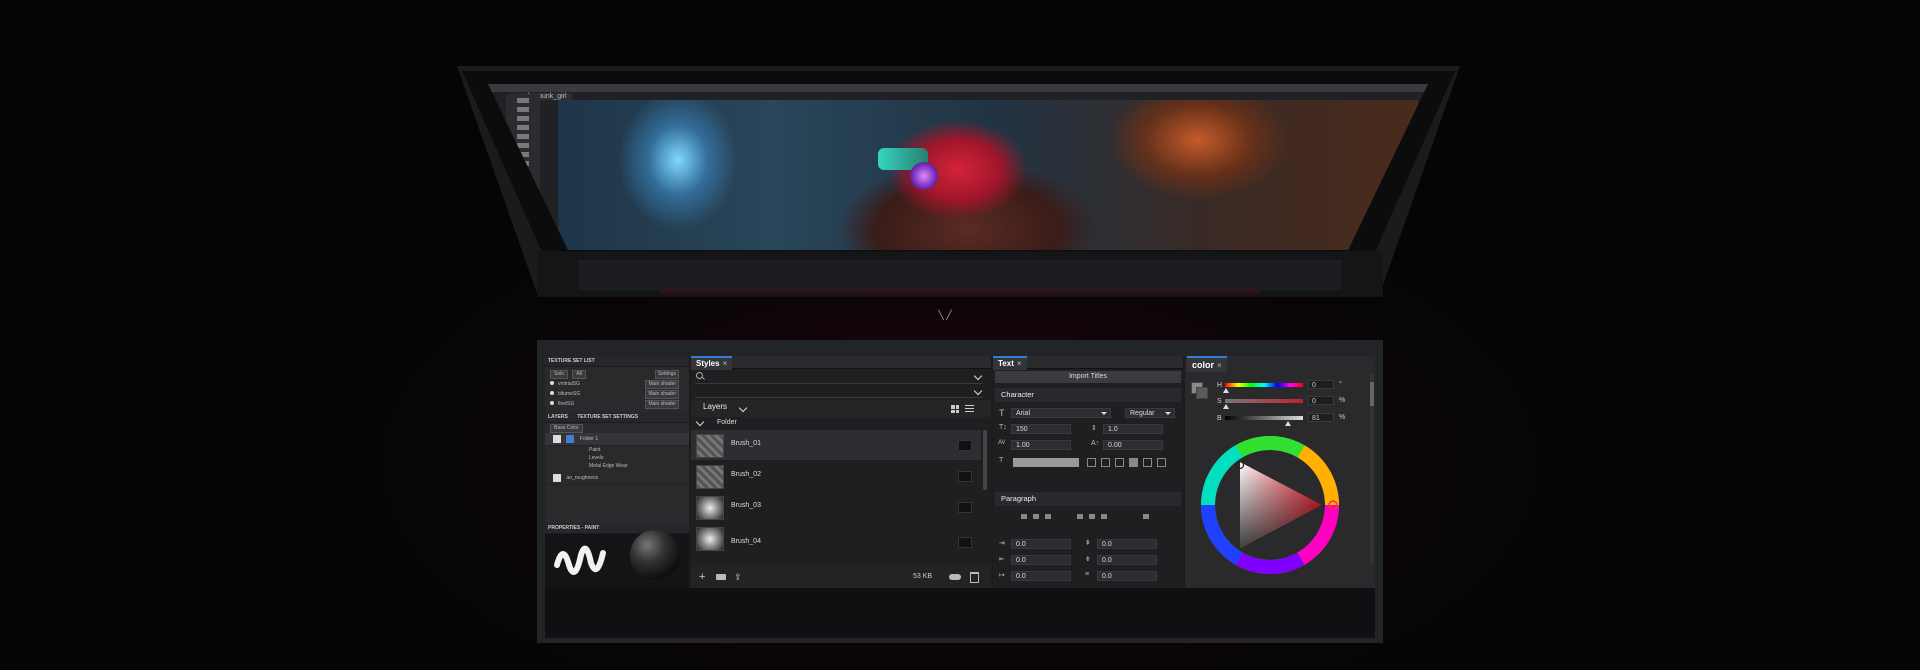 Image resolution: width=1920 pixels, height=670 pixels. I want to click on layers-tab: LAYERS, so click(558, 417).